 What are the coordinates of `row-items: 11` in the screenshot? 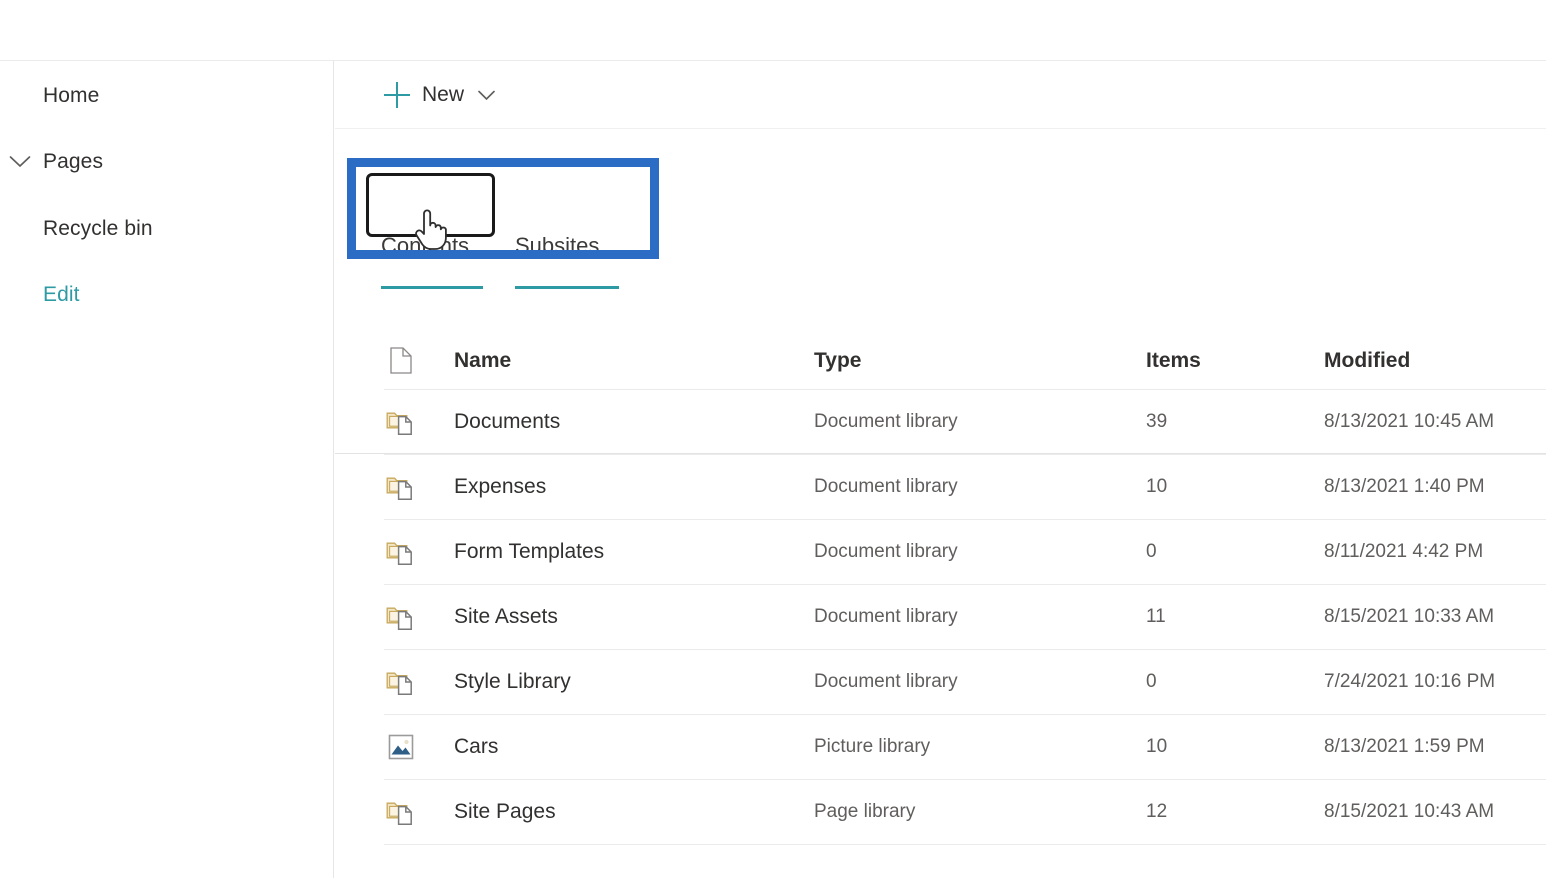 It's located at (1156, 616).